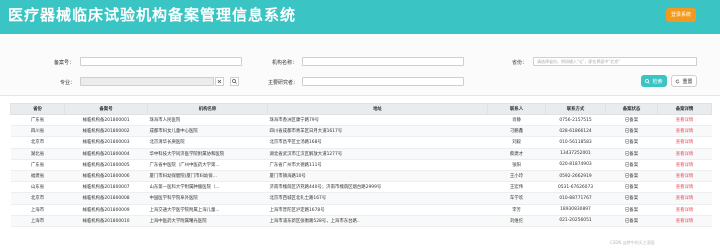 The height and width of the screenshot is (251, 720). Describe the element at coordinates (516, 142) in the screenshot. I see `cell-contact: 刘毅` at that location.